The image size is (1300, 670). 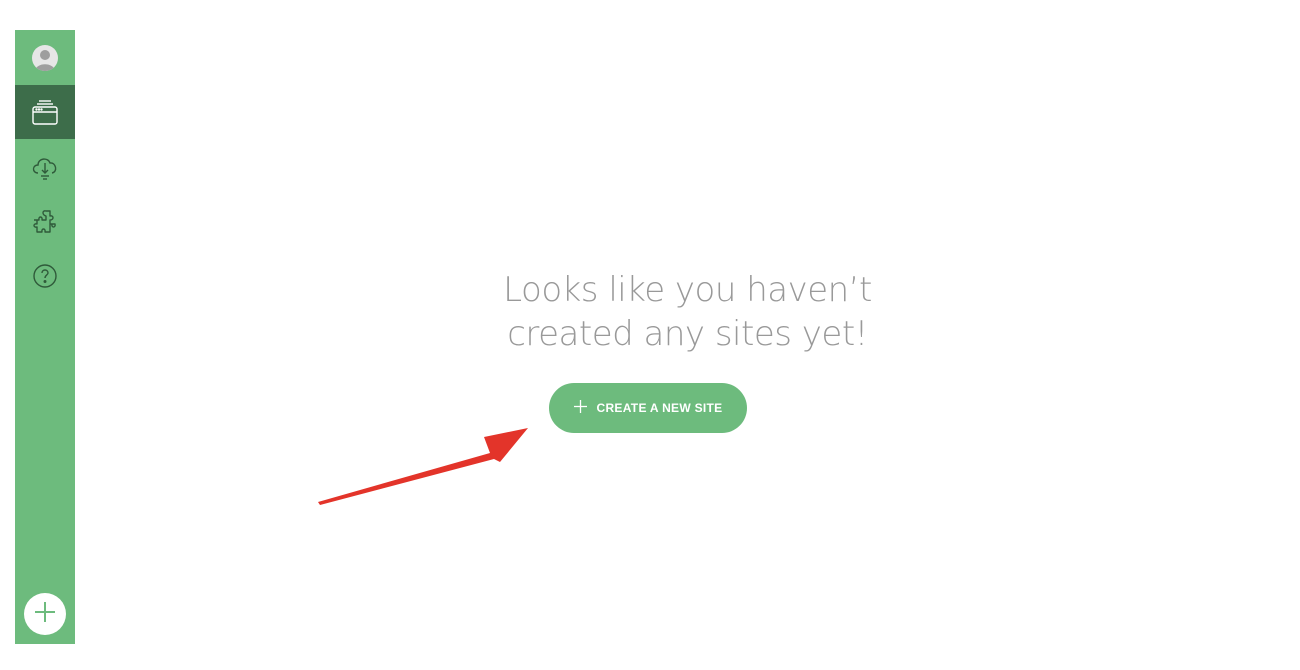 I want to click on empty-state-title-line-1: Looks like you haven’t, so click(x=687, y=290).